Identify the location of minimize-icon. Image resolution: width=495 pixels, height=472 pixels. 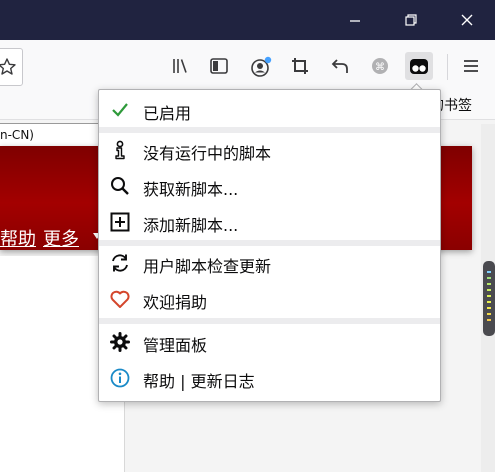
(355, 21).